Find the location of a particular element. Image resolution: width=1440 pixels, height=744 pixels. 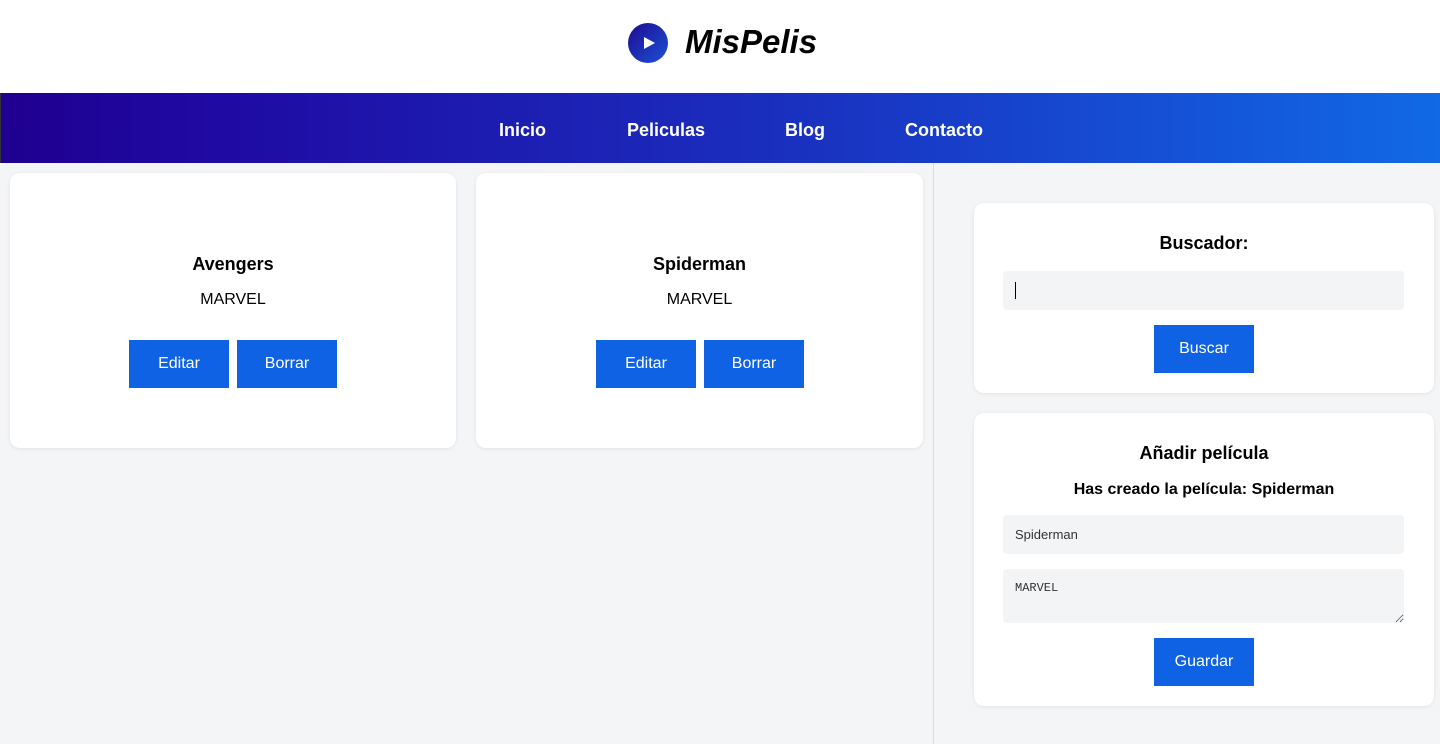

search-panel: Buscador: Buscar is located at coordinates (1204, 298).